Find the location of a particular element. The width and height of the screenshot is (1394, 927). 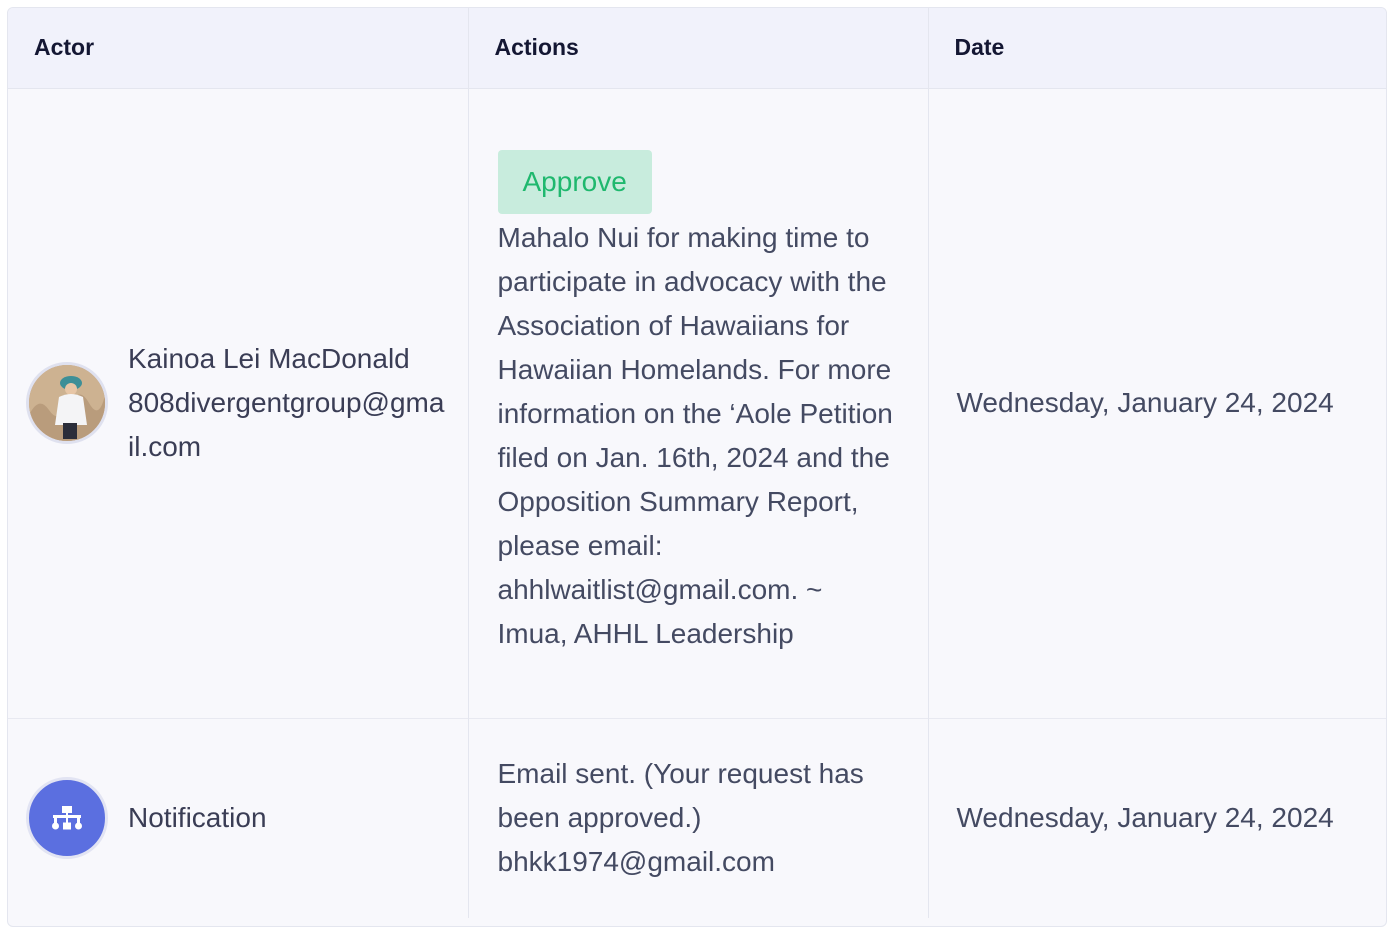

approve-badge: Approve is located at coordinates (574, 182).